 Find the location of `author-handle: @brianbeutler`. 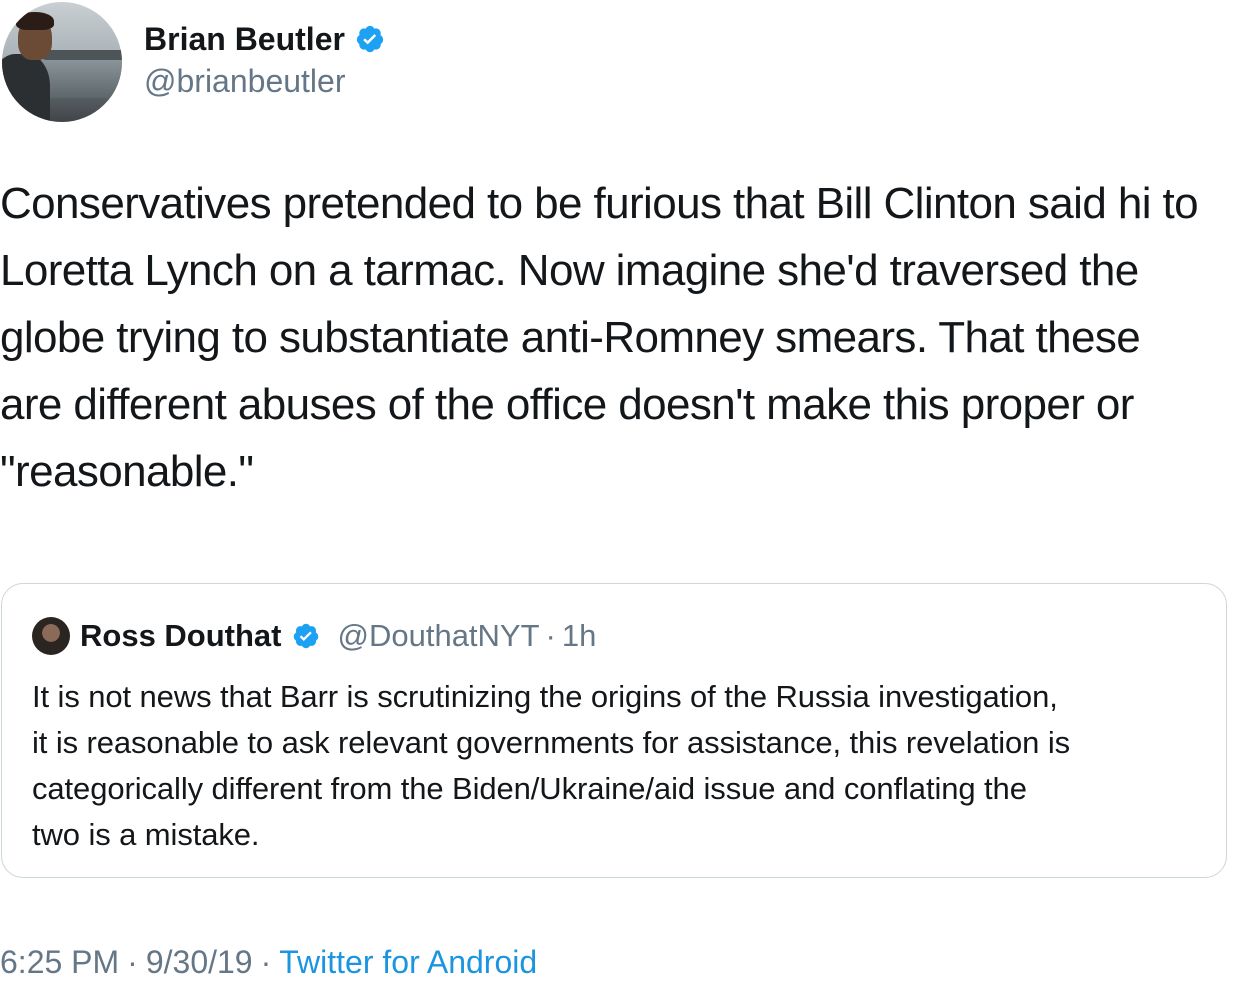

author-handle: @brianbeutler is located at coordinates (244, 81).